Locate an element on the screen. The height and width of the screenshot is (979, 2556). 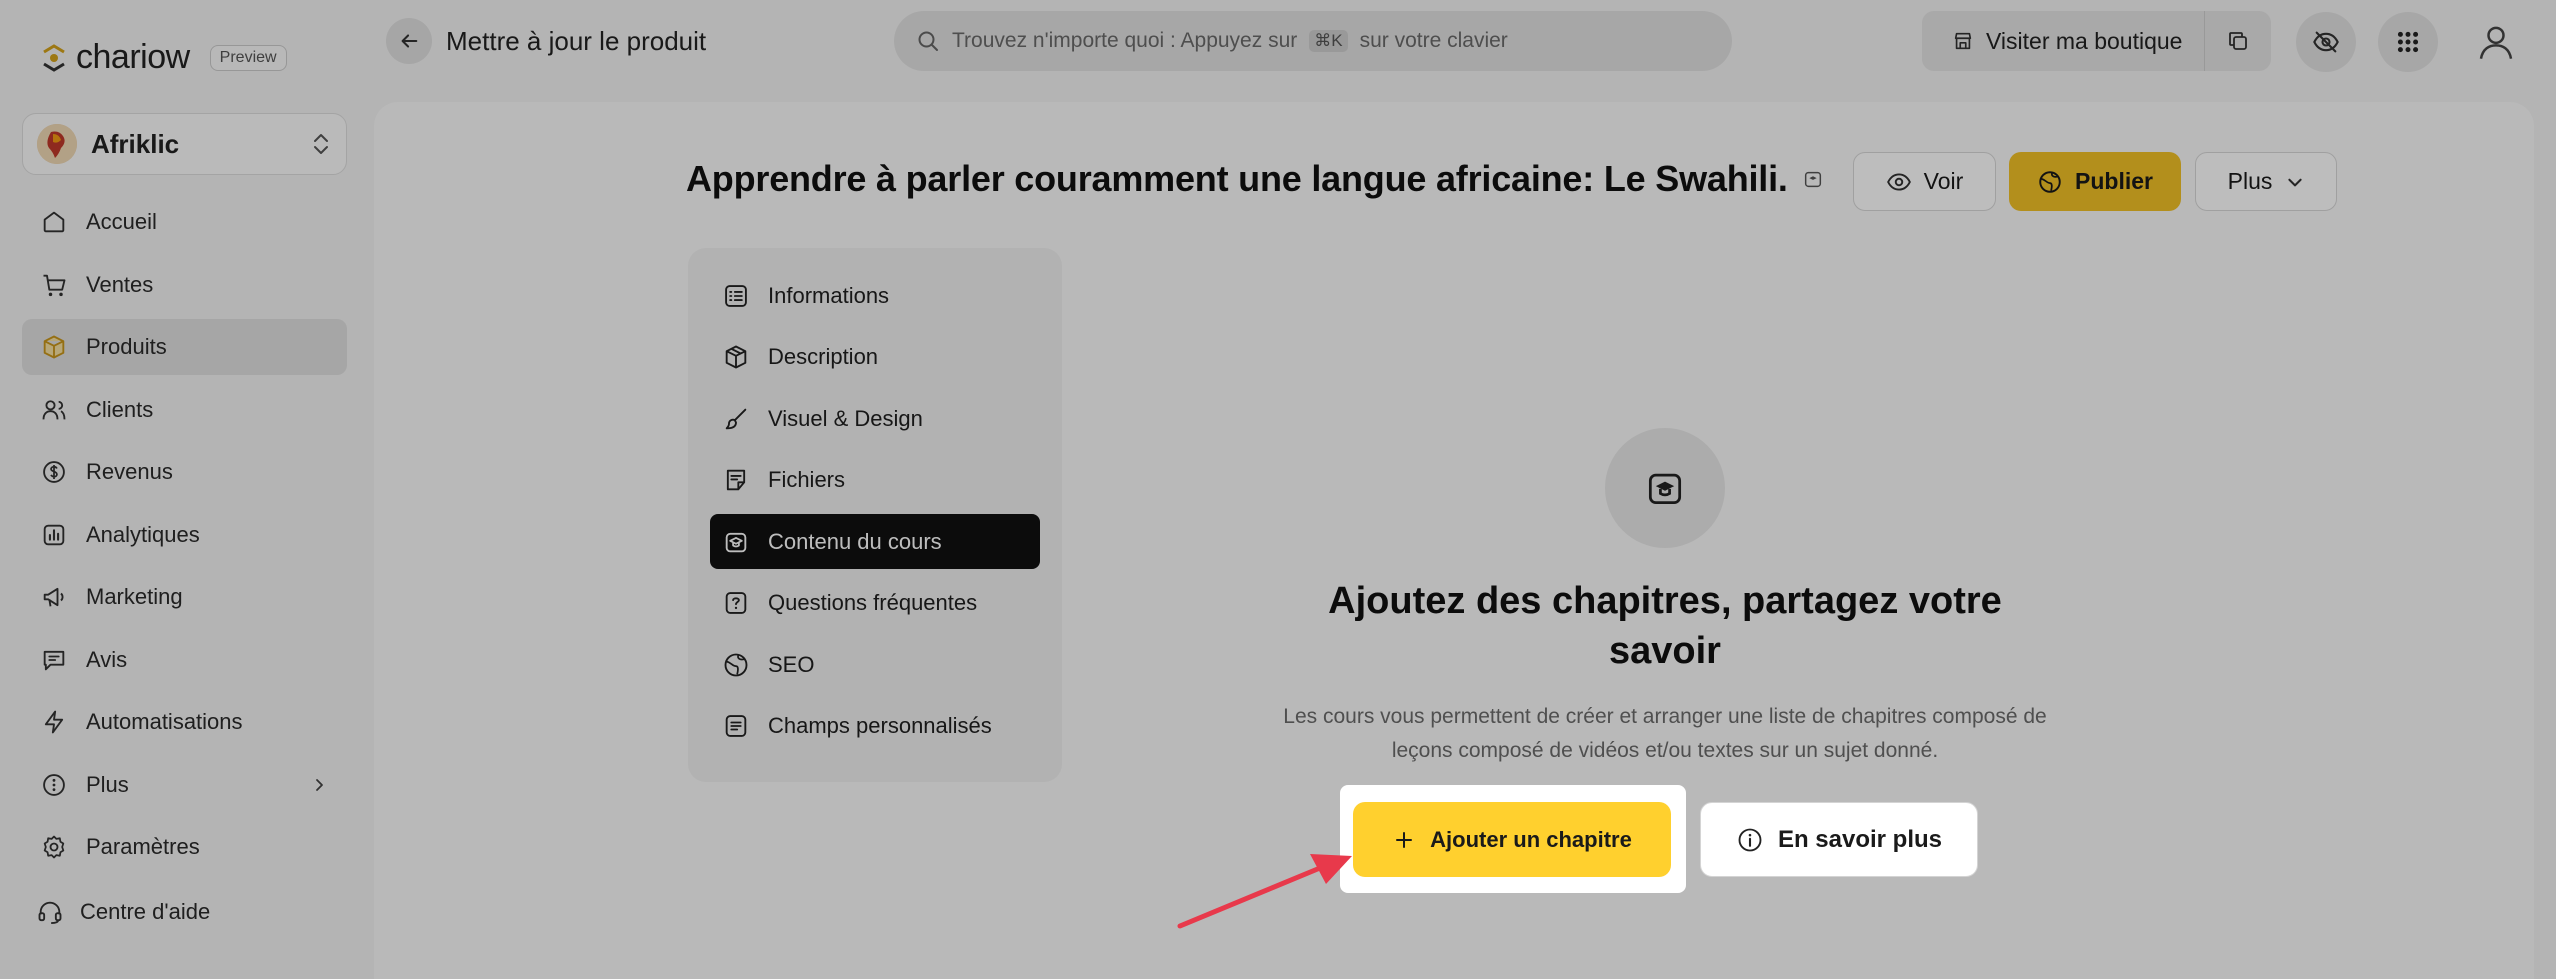
sidebar-item-ventes: Ventes is located at coordinates (184, 285).